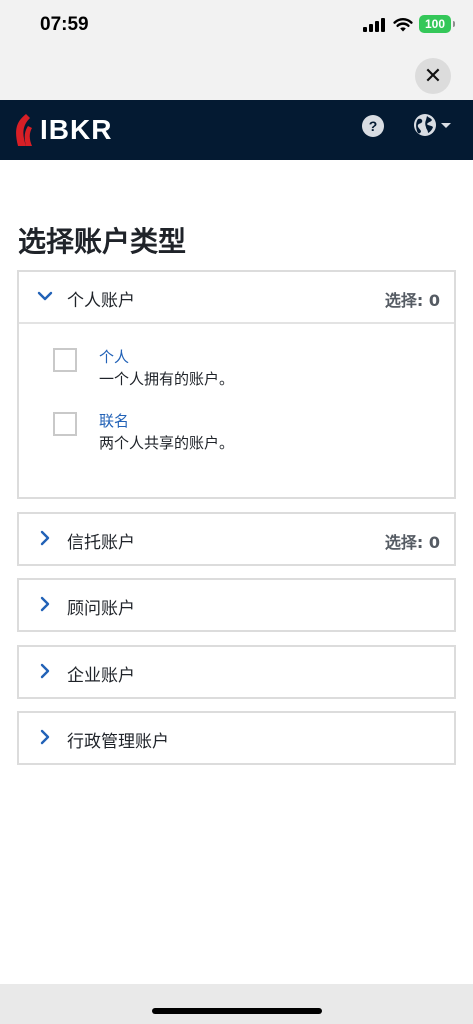  I want to click on brand-name: IBKR, so click(76, 129).